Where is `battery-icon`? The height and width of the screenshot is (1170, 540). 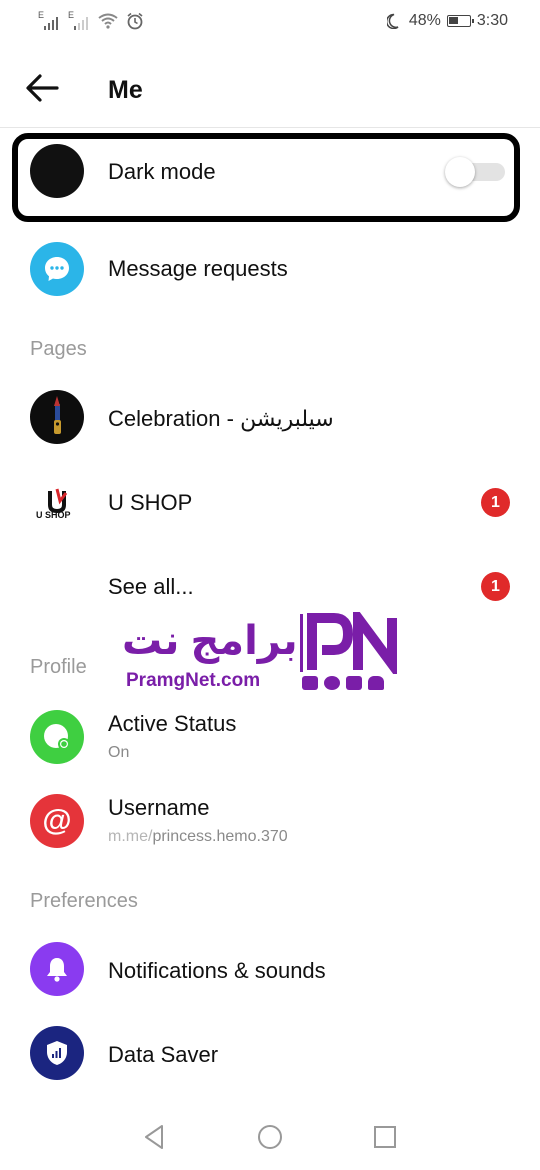
battery-icon is located at coordinates (460, 21).